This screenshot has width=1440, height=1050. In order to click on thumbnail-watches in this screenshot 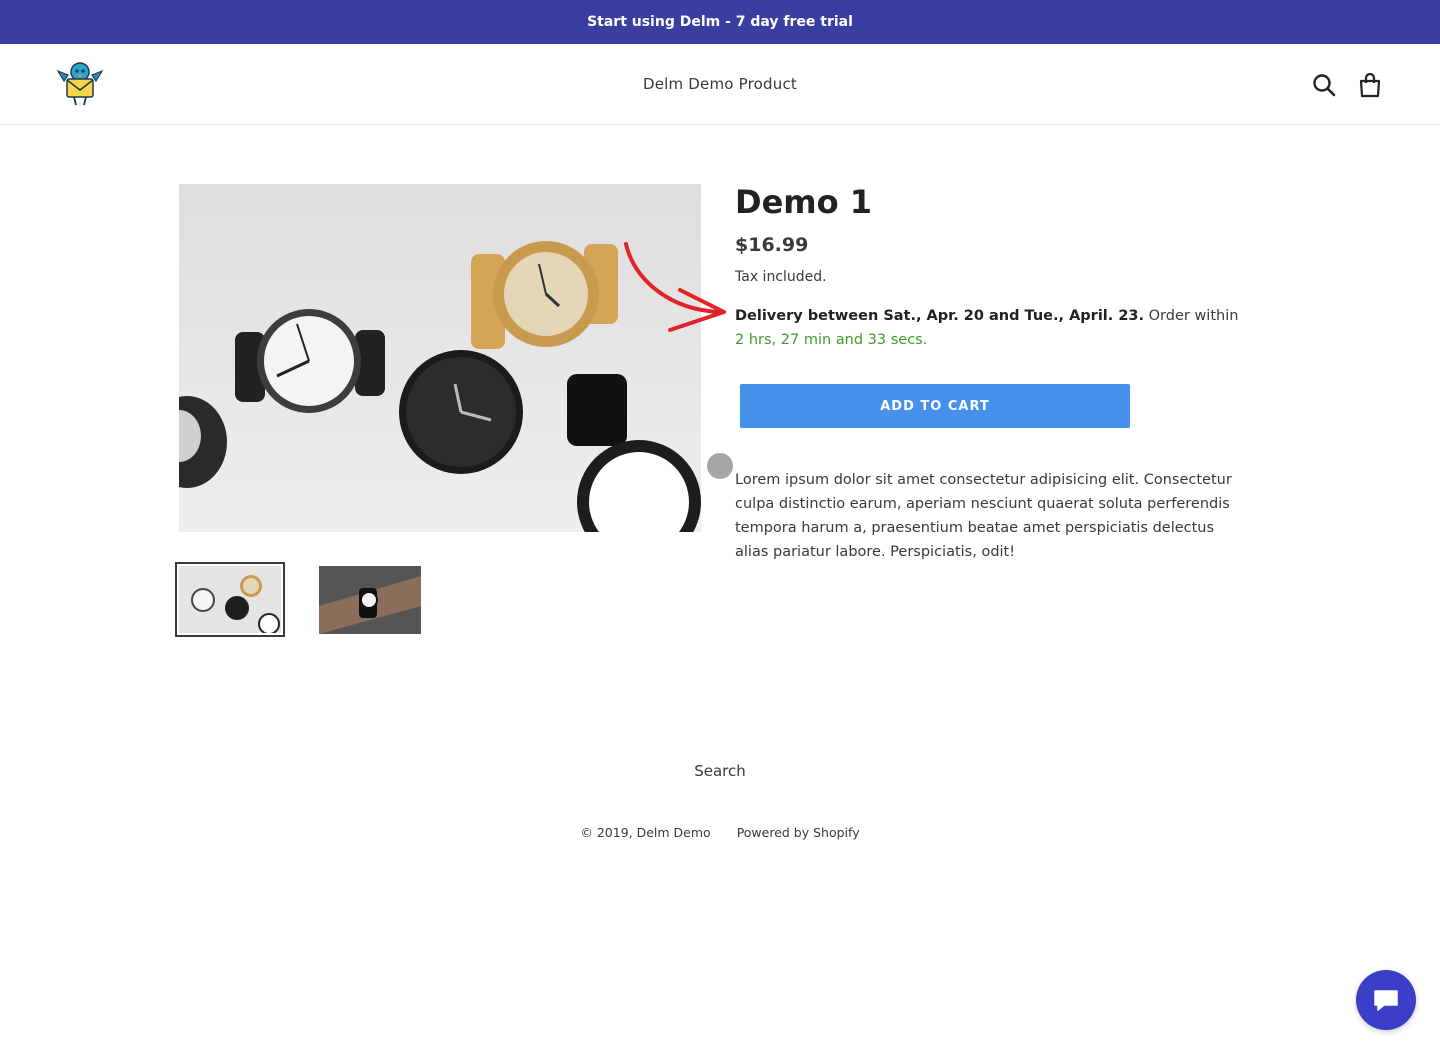, I will do `click(230, 599)`.